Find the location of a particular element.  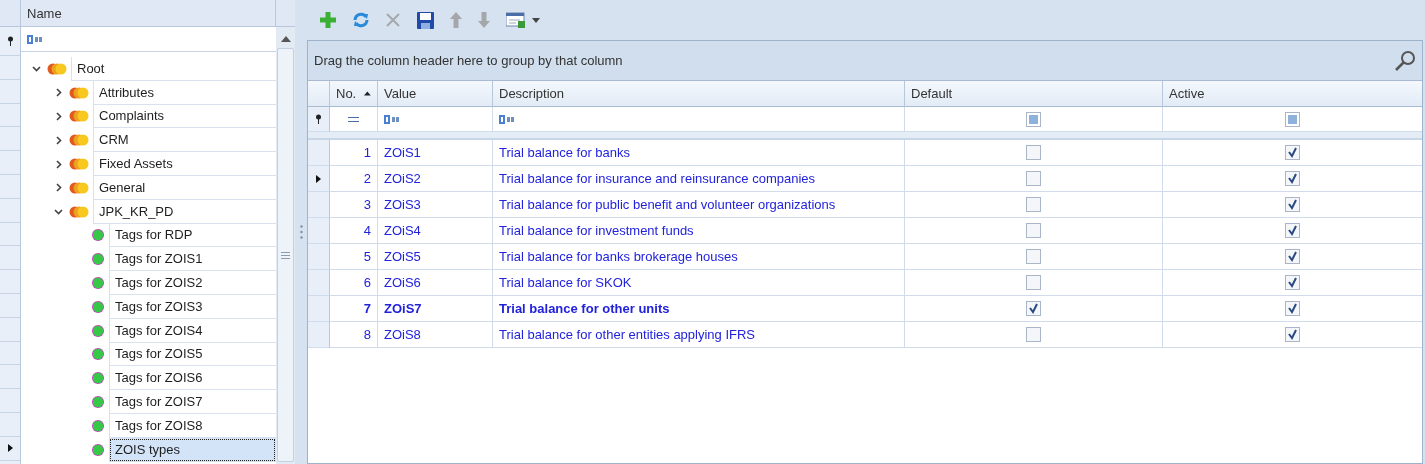

table-cell: 2 is located at coordinates (354, 179).